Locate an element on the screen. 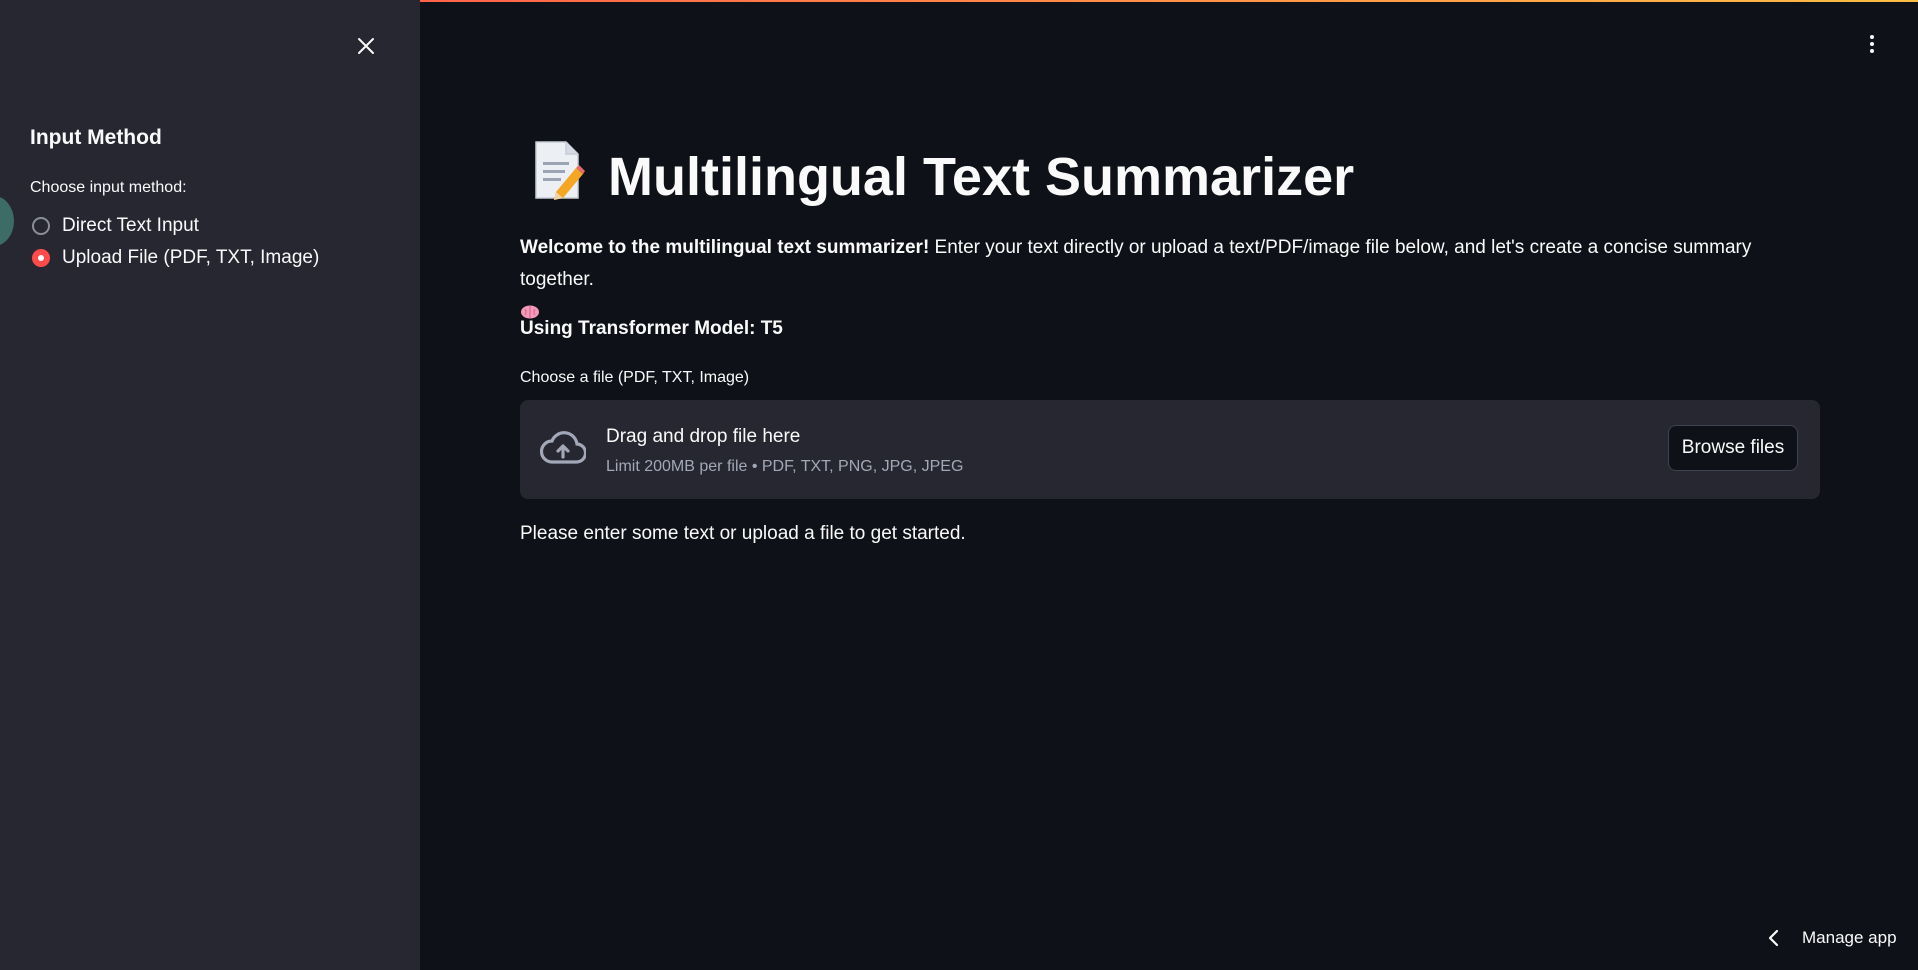 This screenshot has height=970, width=1918. radio-option-label: Direct Text Input is located at coordinates (130, 225).